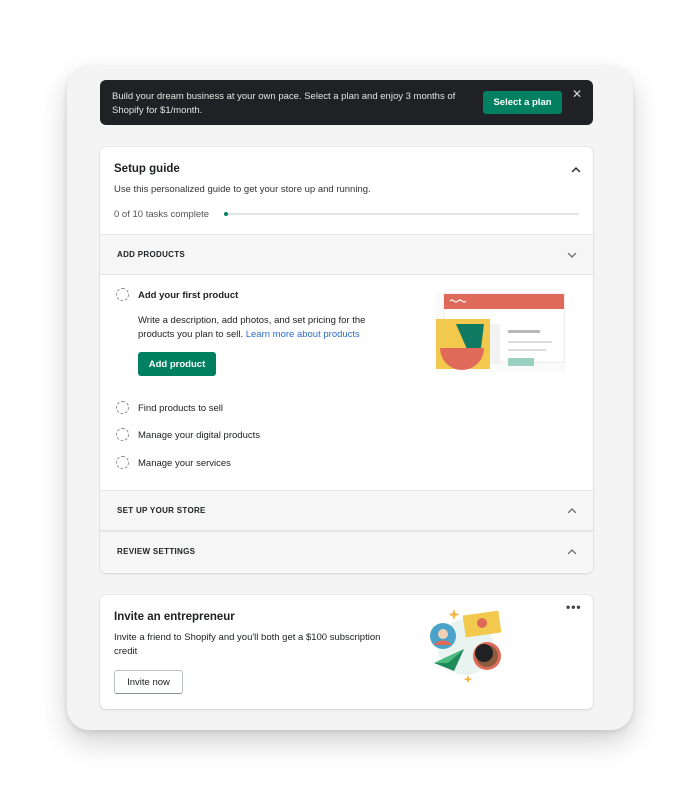 Image resolution: width=700 pixels, height=797 pixels. Describe the element at coordinates (148, 682) in the screenshot. I see `invite-now-button: Invite now` at that location.